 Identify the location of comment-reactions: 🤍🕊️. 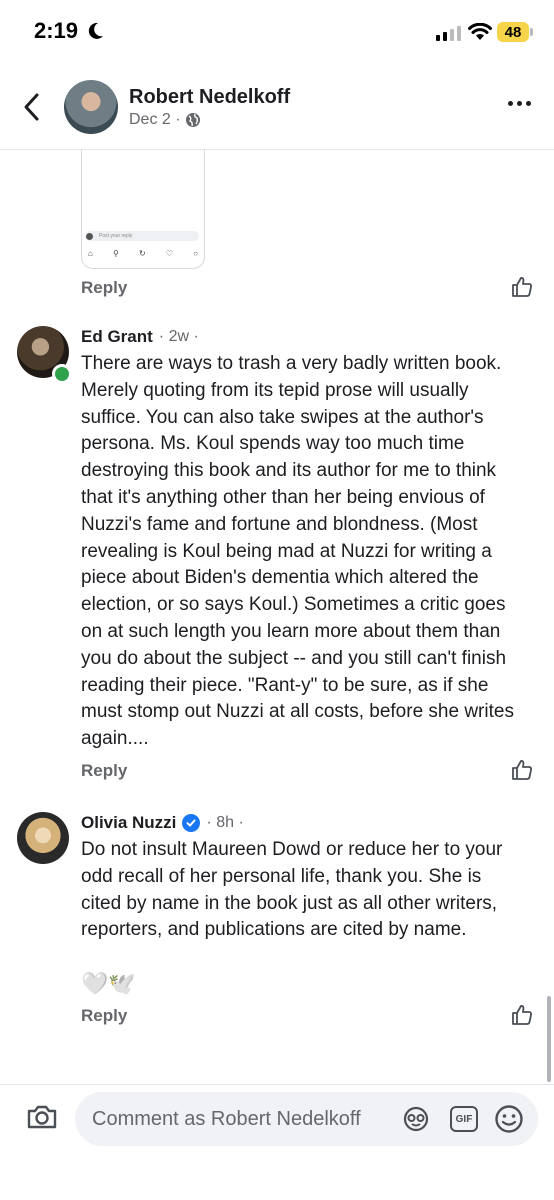
(108, 984).